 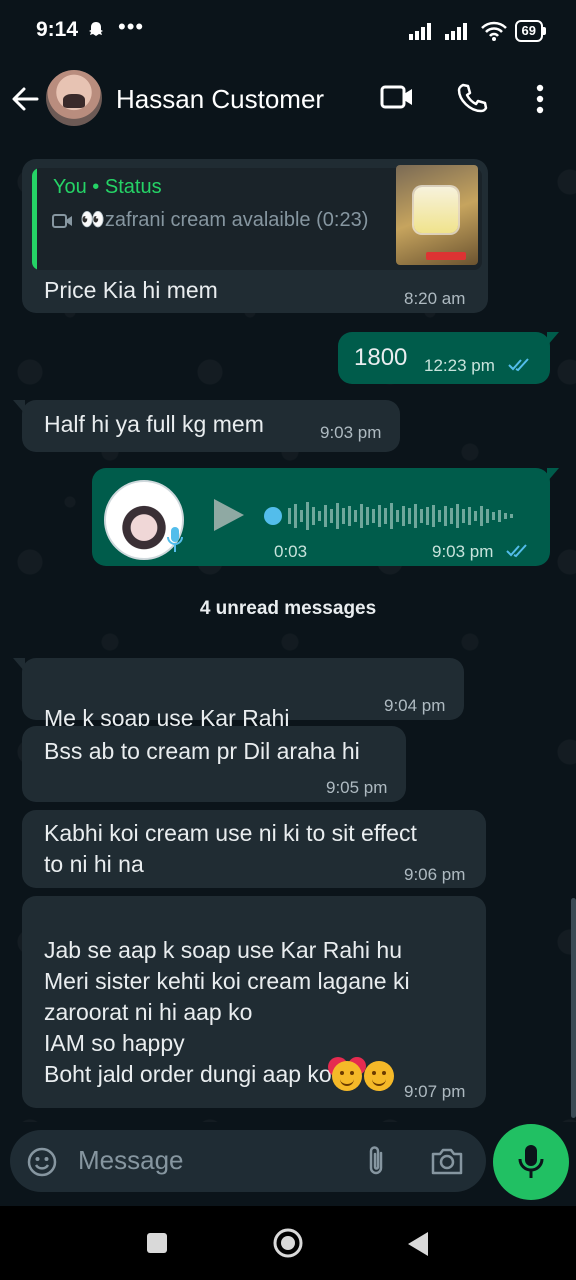 I want to click on more-notifications-icon: •••, so click(x=131, y=26).